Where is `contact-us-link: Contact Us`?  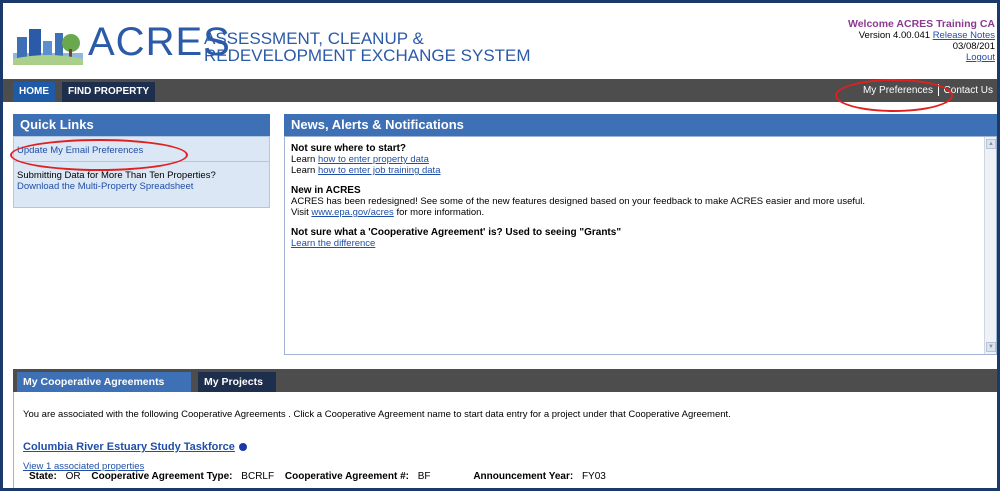 contact-us-link: Contact Us is located at coordinates (968, 90).